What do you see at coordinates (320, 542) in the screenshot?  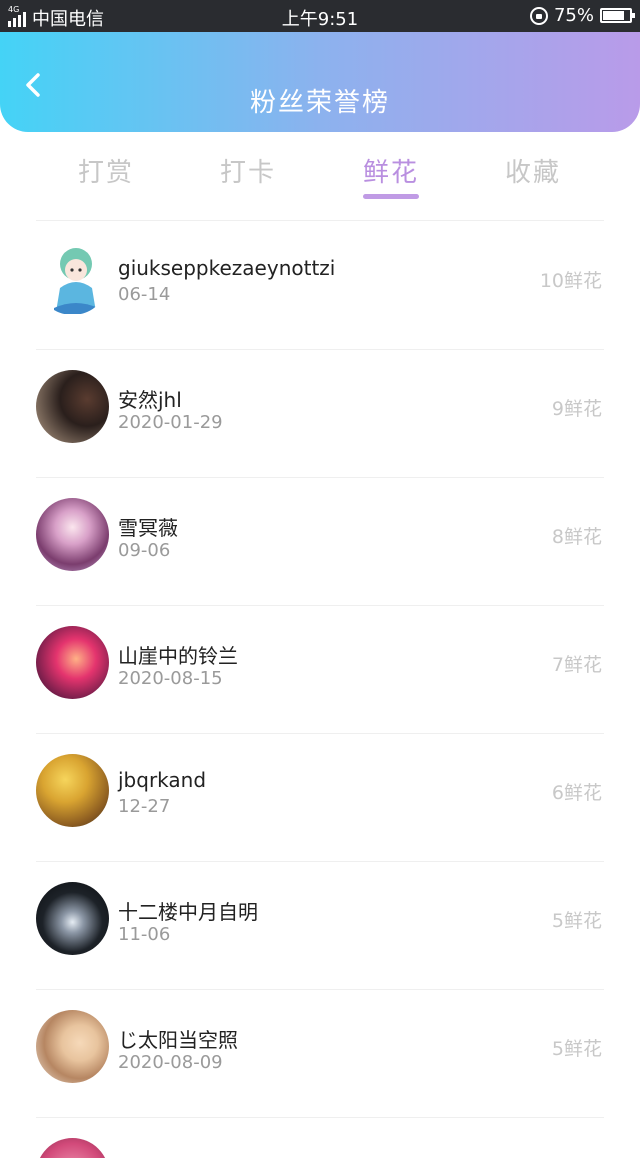 I see `list-item: 雪冥薇 09-06 8鲜花` at bounding box center [320, 542].